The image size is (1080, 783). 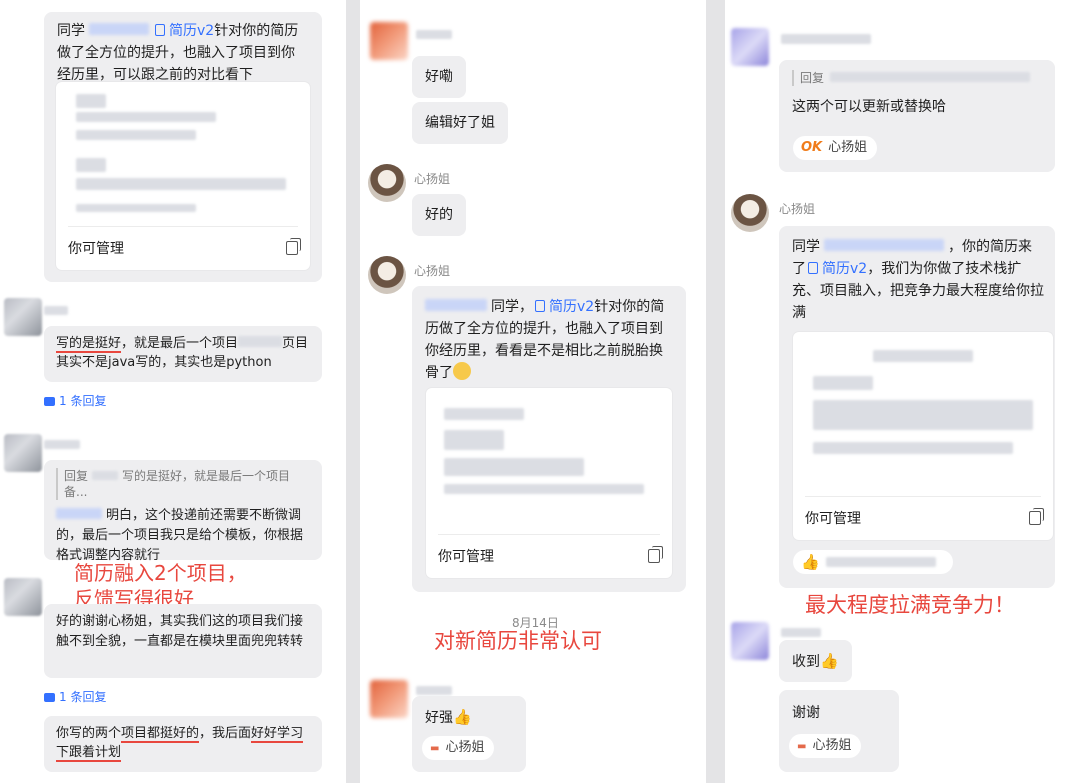 What do you see at coordinates (71, 31) in the screenshot?
I see `message-text: 同学` at bounding box center [71, 31].